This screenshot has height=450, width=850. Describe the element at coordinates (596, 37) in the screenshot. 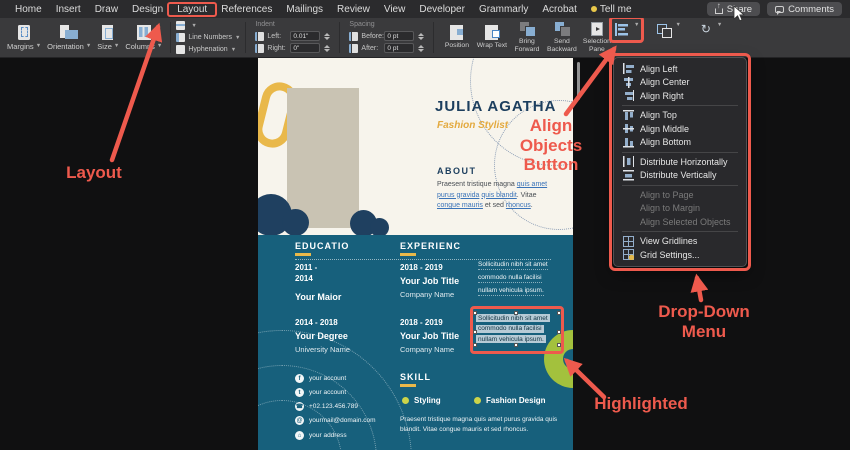

I see `selection-pane-button: Selection Pane` at that location.